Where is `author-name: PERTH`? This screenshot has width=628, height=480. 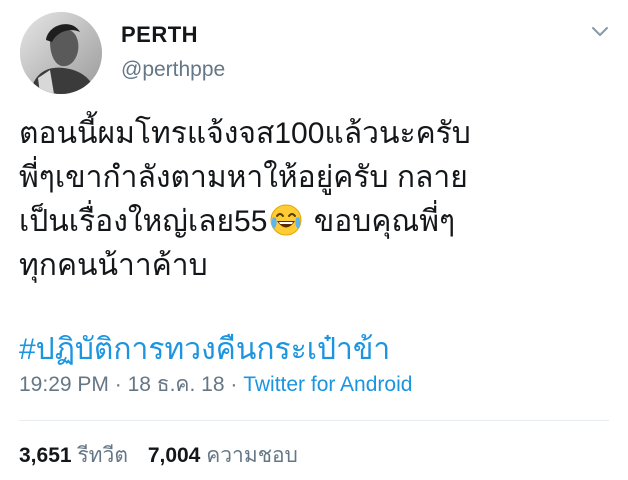
author-name: PERTH is located at coordinates (159, 35).